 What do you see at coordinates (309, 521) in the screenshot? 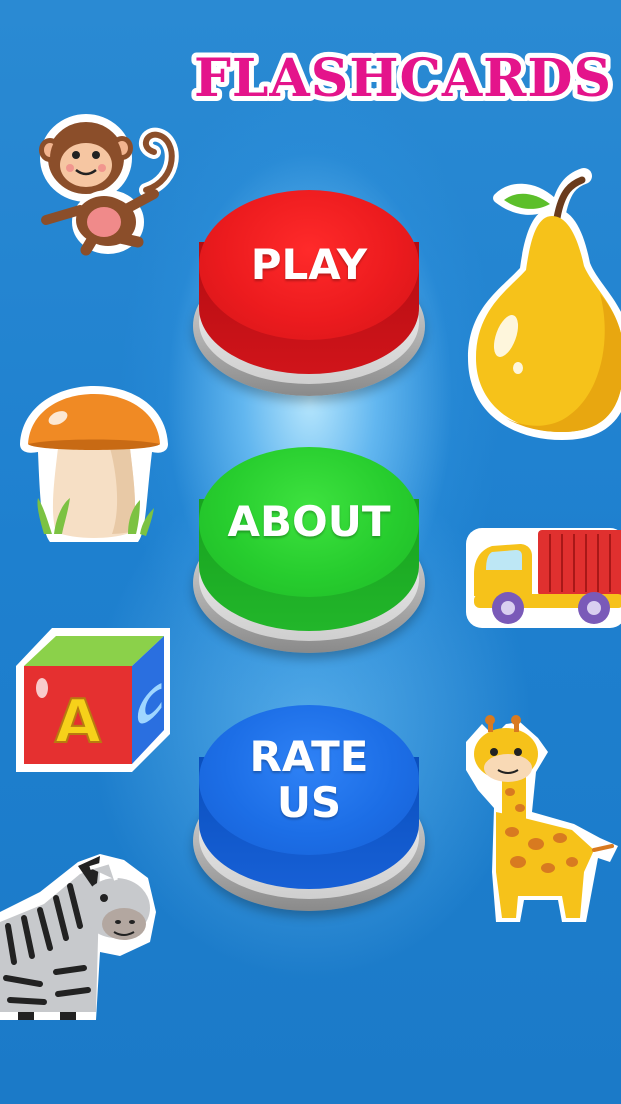
I see `about-button-label: ABOUT` at bounding box center [309, 521].